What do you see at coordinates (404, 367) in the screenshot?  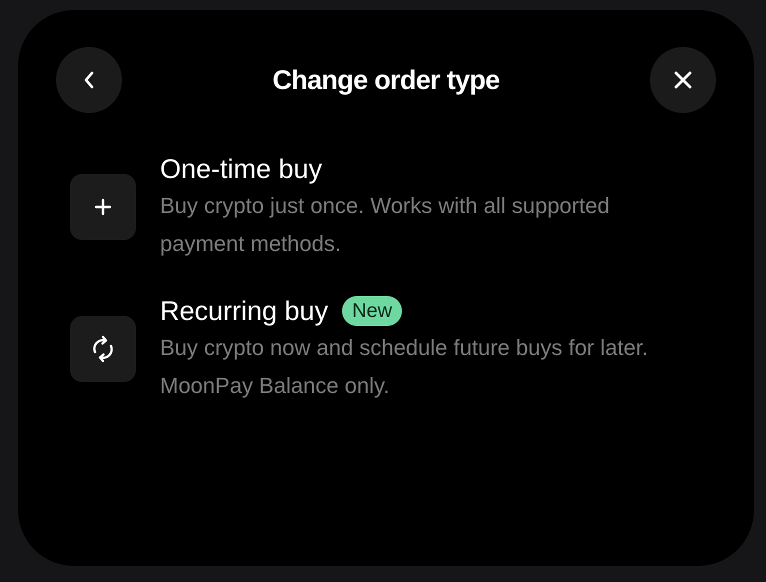 I see `option-description: Buy crypto now and schedule future buys for later. MoonPay Balance only.` at bounding box center [404, 367].